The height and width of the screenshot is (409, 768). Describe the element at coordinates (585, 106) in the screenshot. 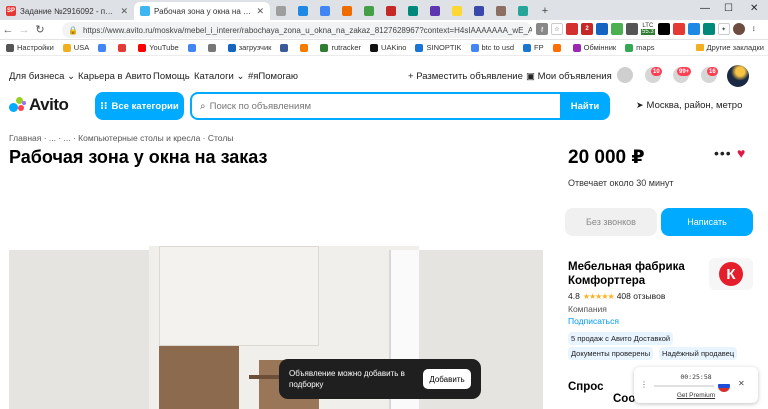

I see `search-button: Найти` at that location.